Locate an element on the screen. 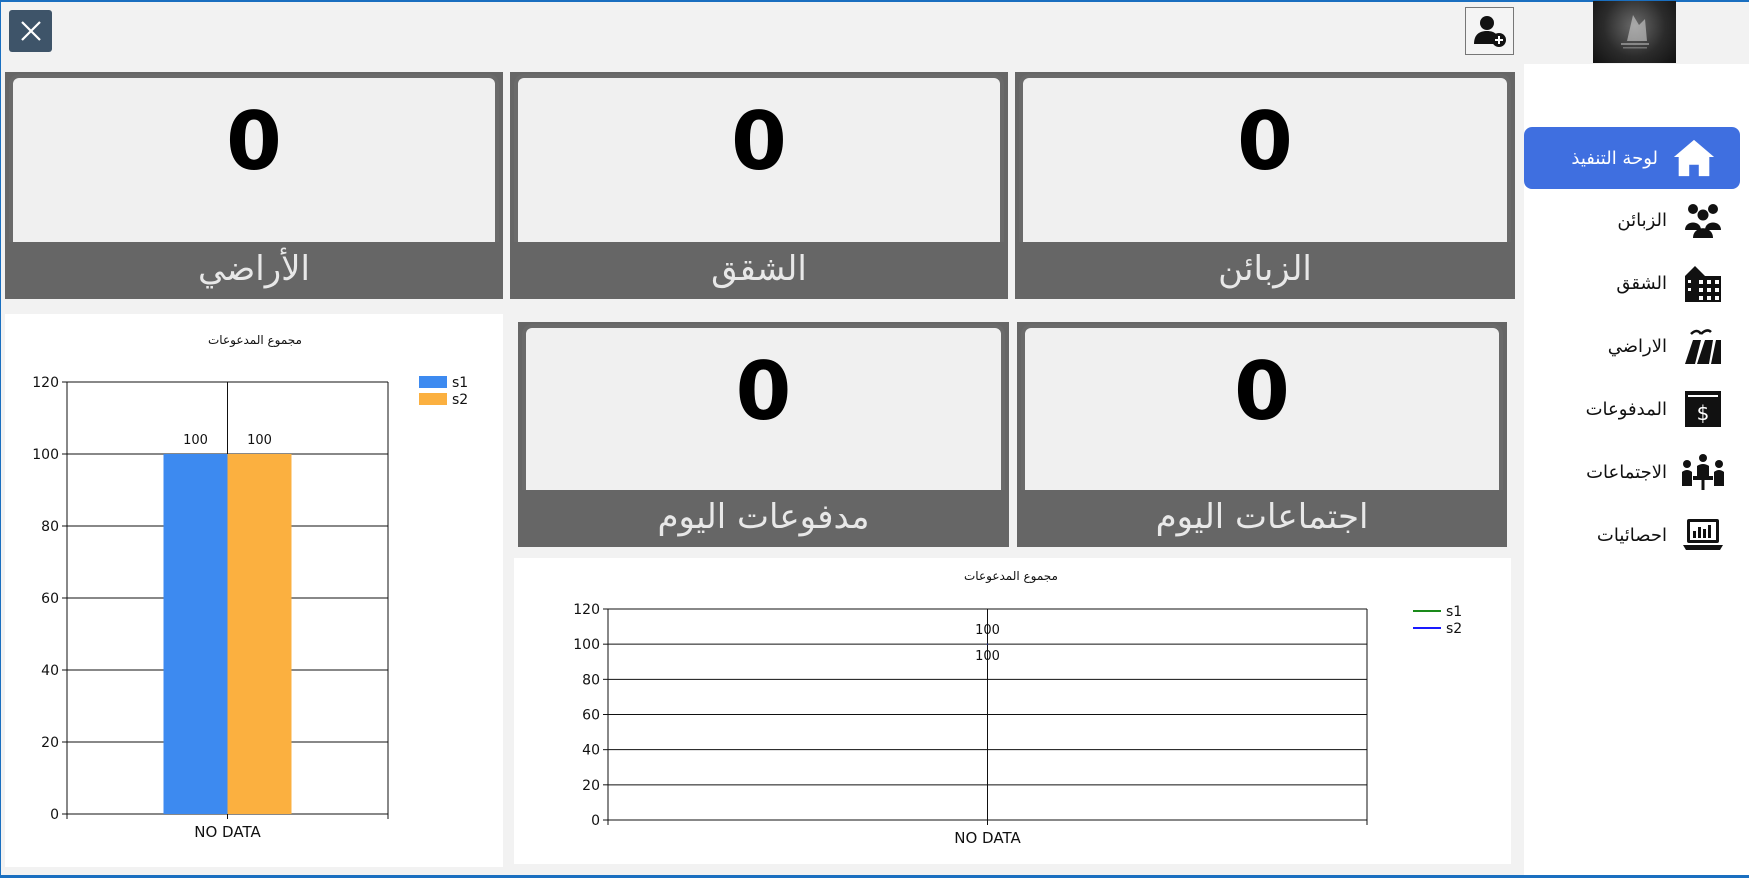  stat-label: الشقق is located at coordinates (759, 269).